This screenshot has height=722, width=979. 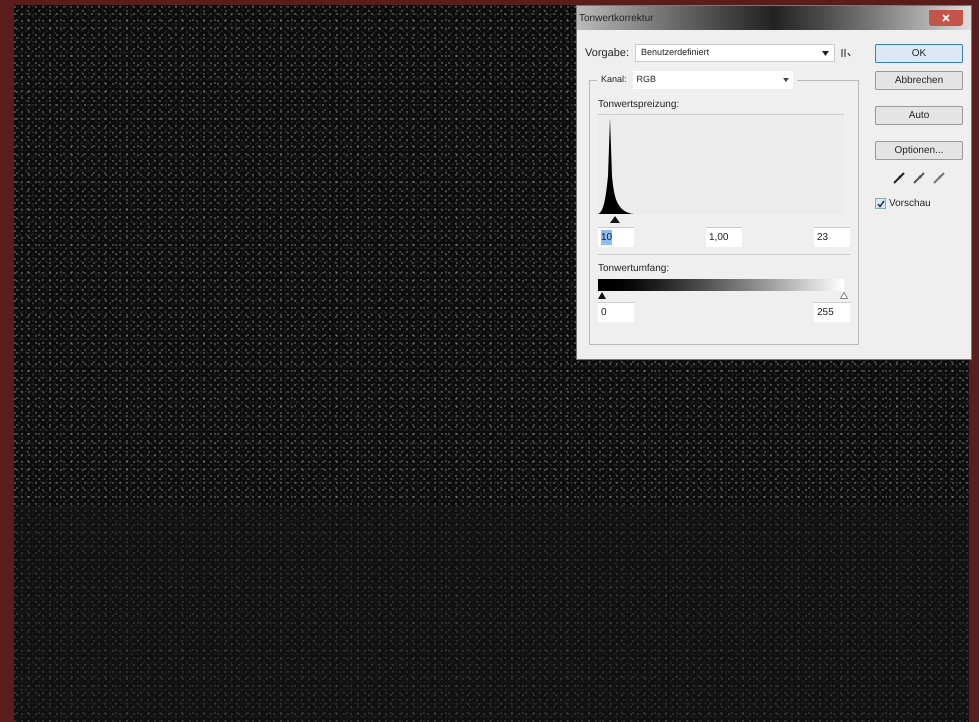 What do you see at coordinates (910, 204) in the screenshot?
I see `preview-label: Vorschau` at bounding box center [910, 204].